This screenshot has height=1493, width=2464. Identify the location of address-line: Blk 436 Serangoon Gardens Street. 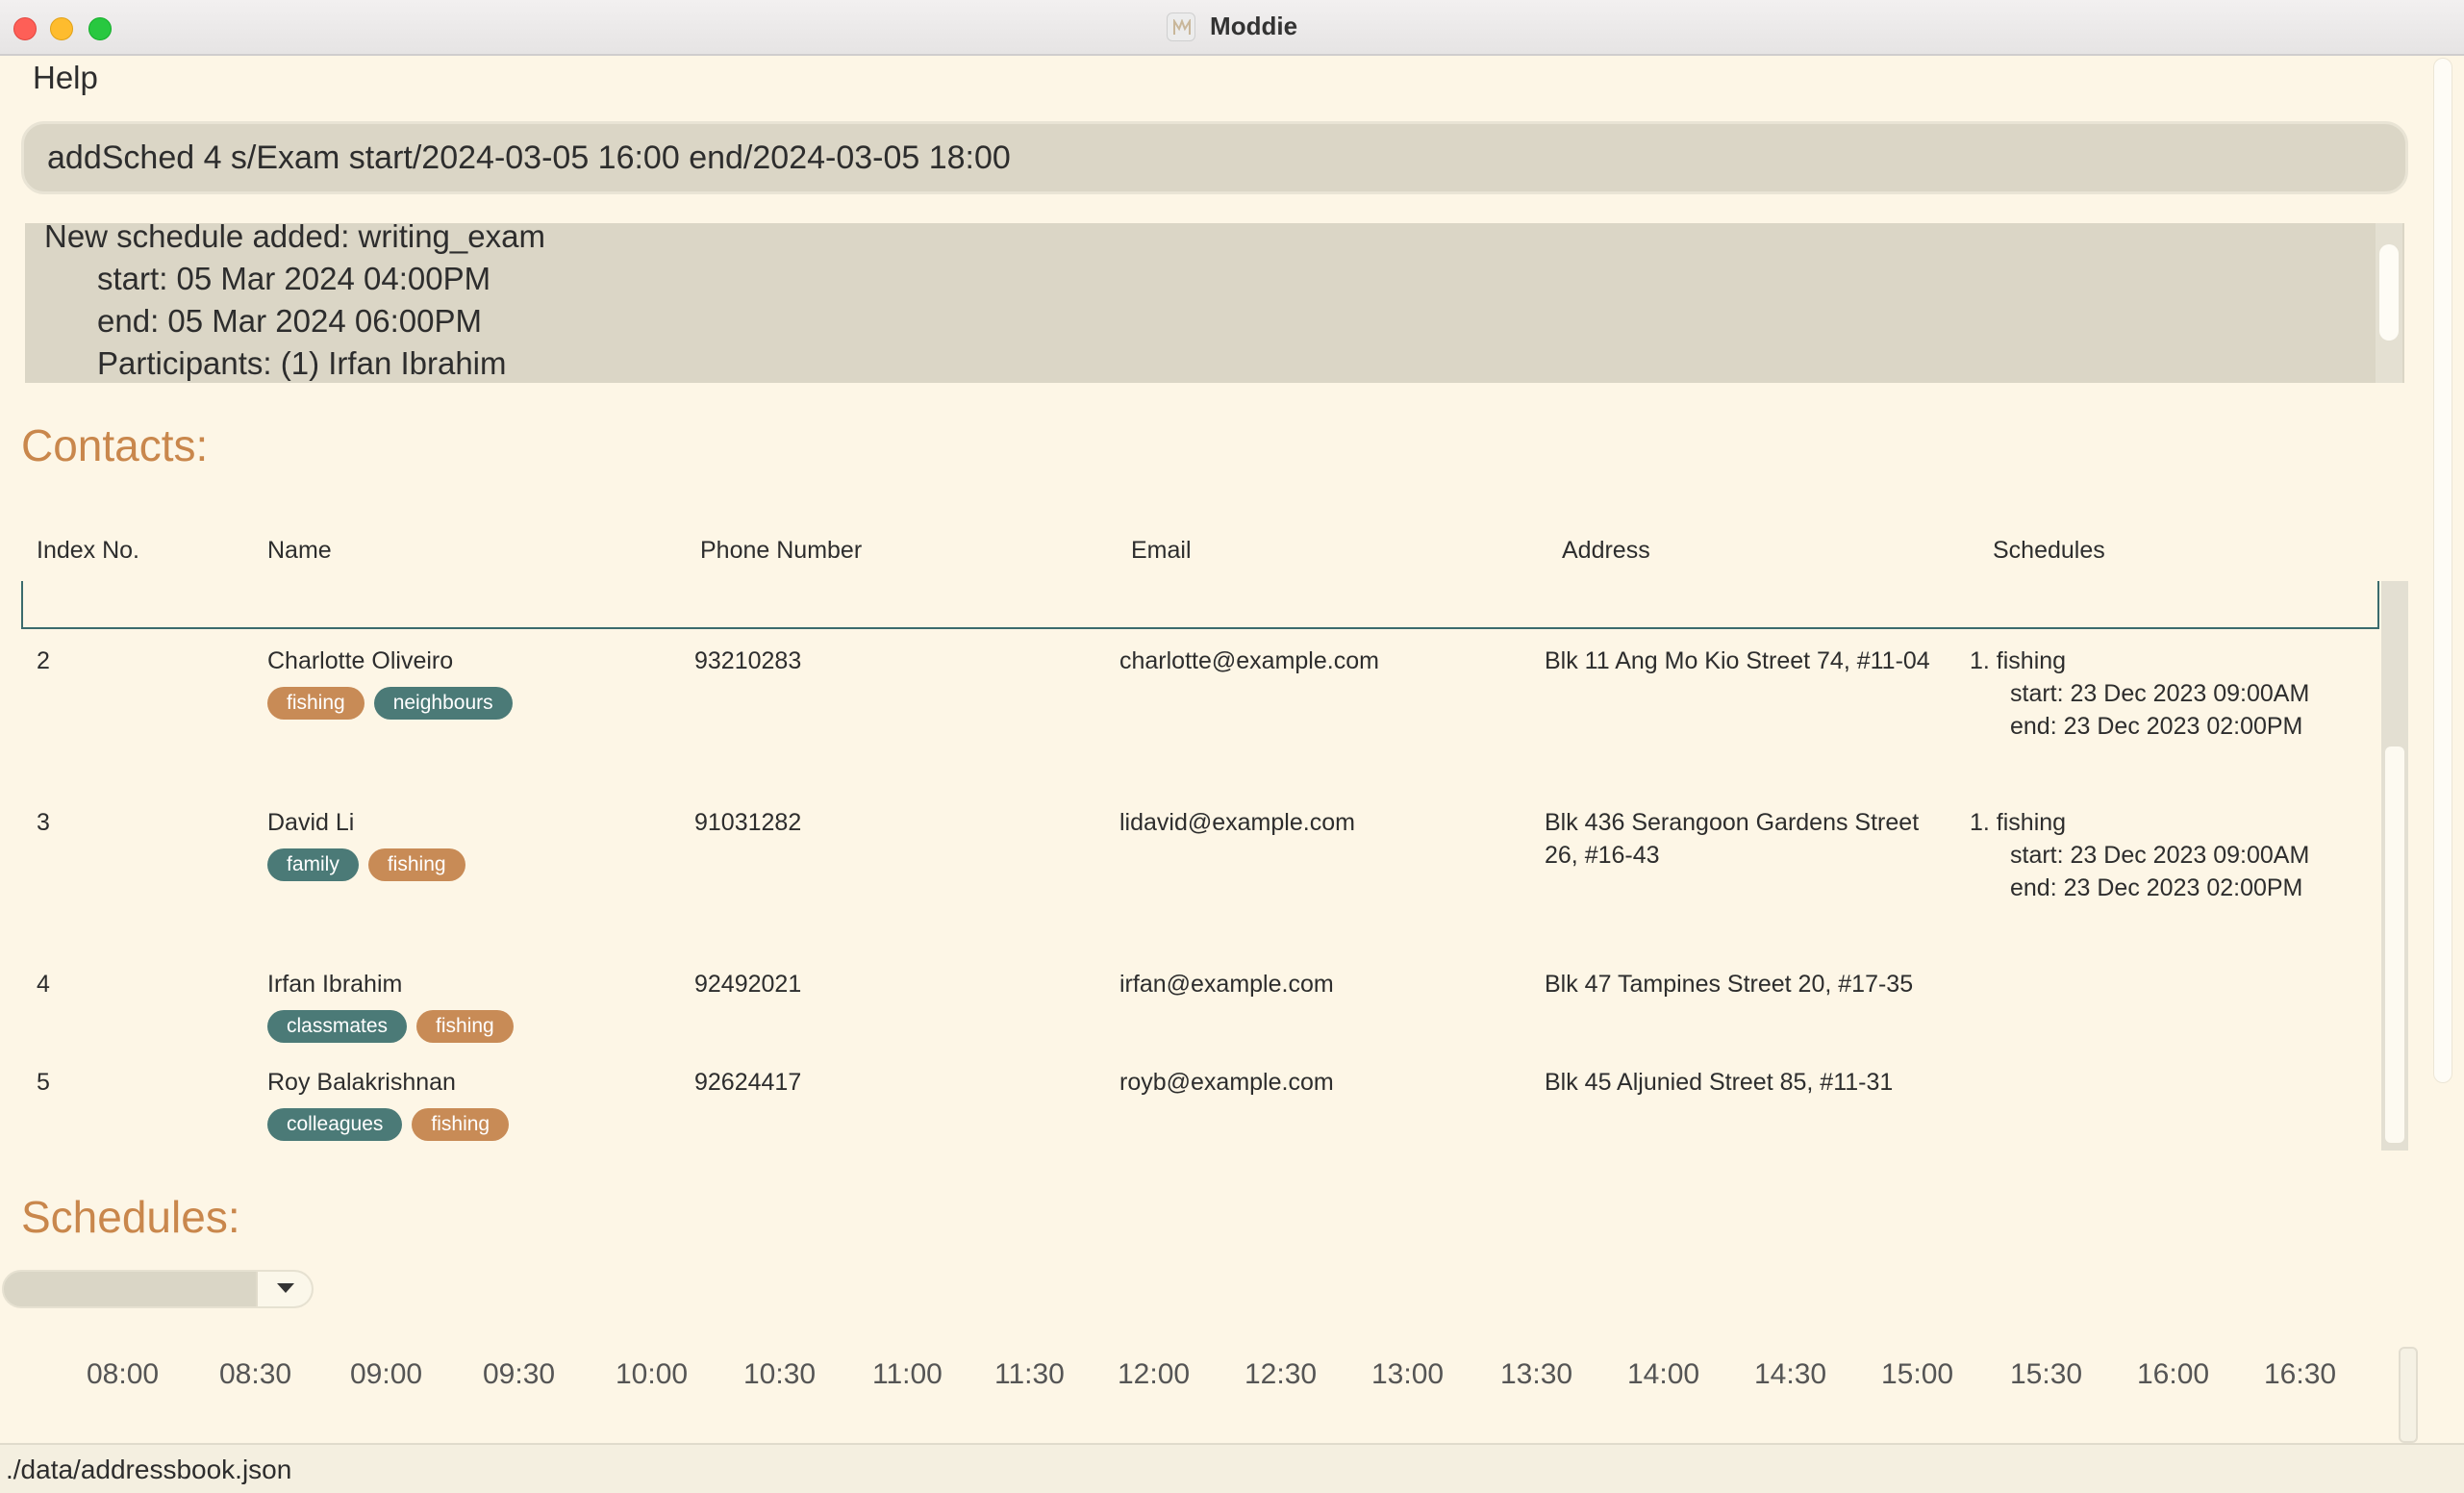
(1732, 822).